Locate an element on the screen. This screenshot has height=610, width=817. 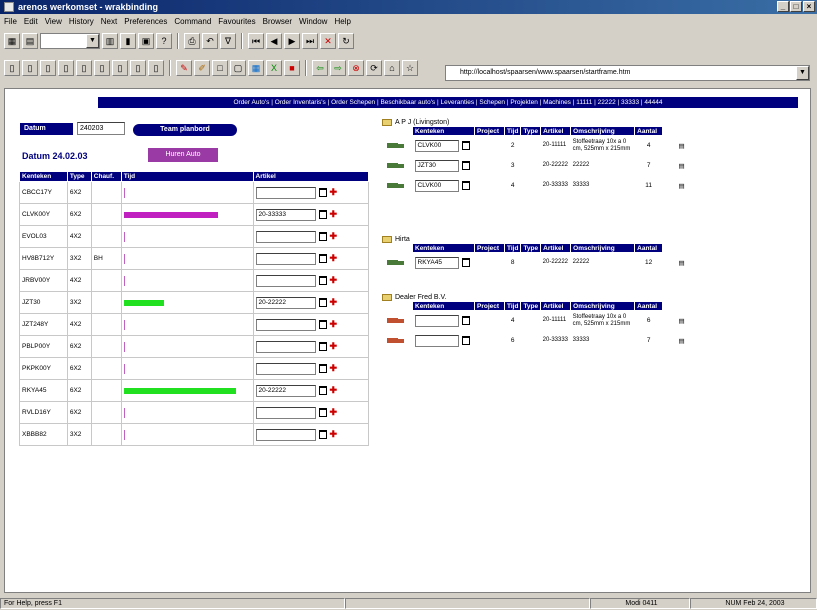
table-row: PBLP00Y 6X2 ✚ is located at coordinates (194, 346).